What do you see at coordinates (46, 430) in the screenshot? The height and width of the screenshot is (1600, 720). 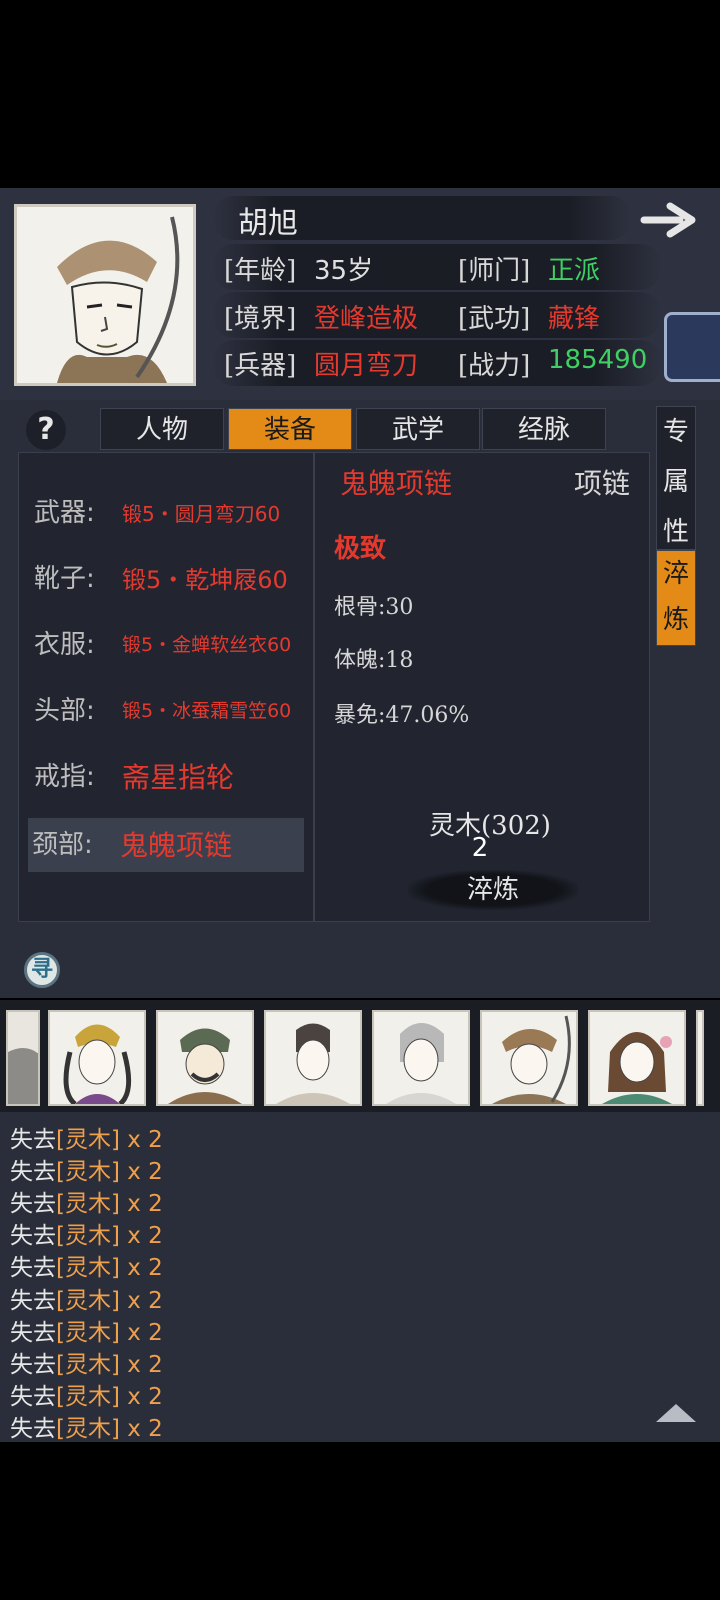 I see `help-icon: ?` at bounding box center [46, 430].